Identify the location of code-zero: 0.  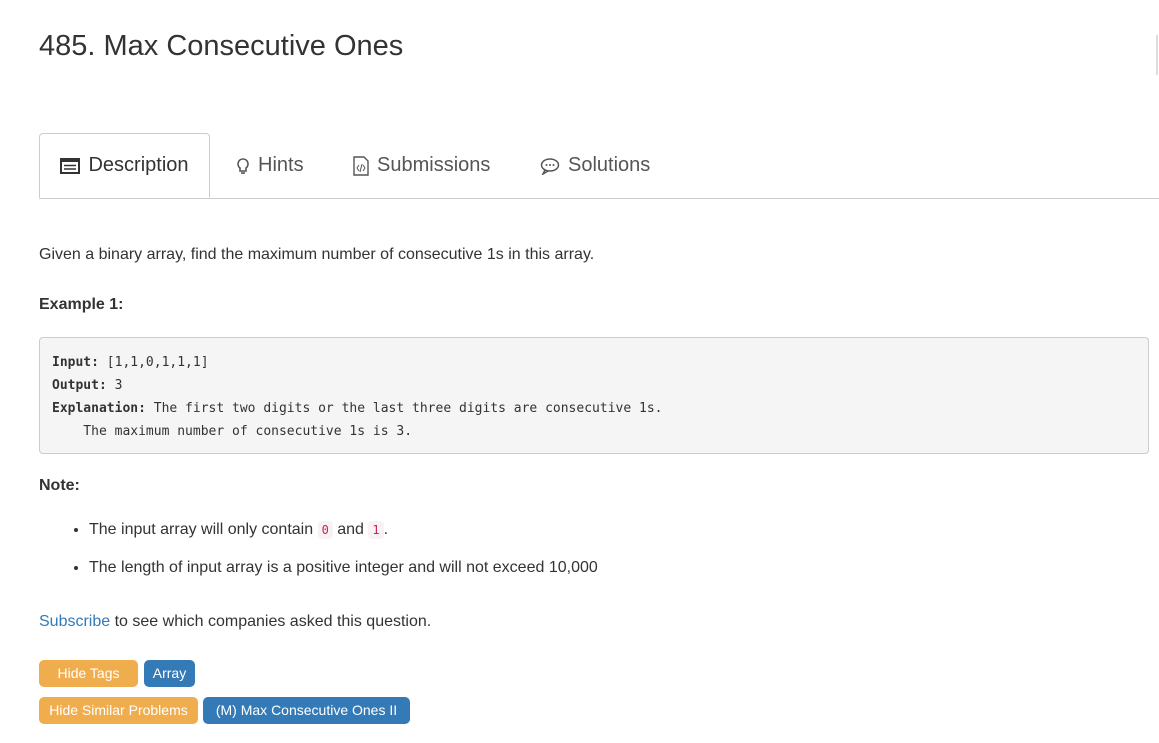
(325, 530).